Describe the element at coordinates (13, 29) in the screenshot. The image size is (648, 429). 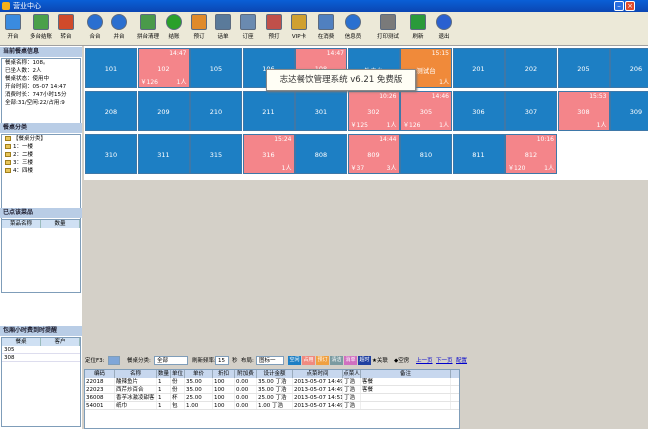
I see `toolbar-button-0: 开台` at that location.